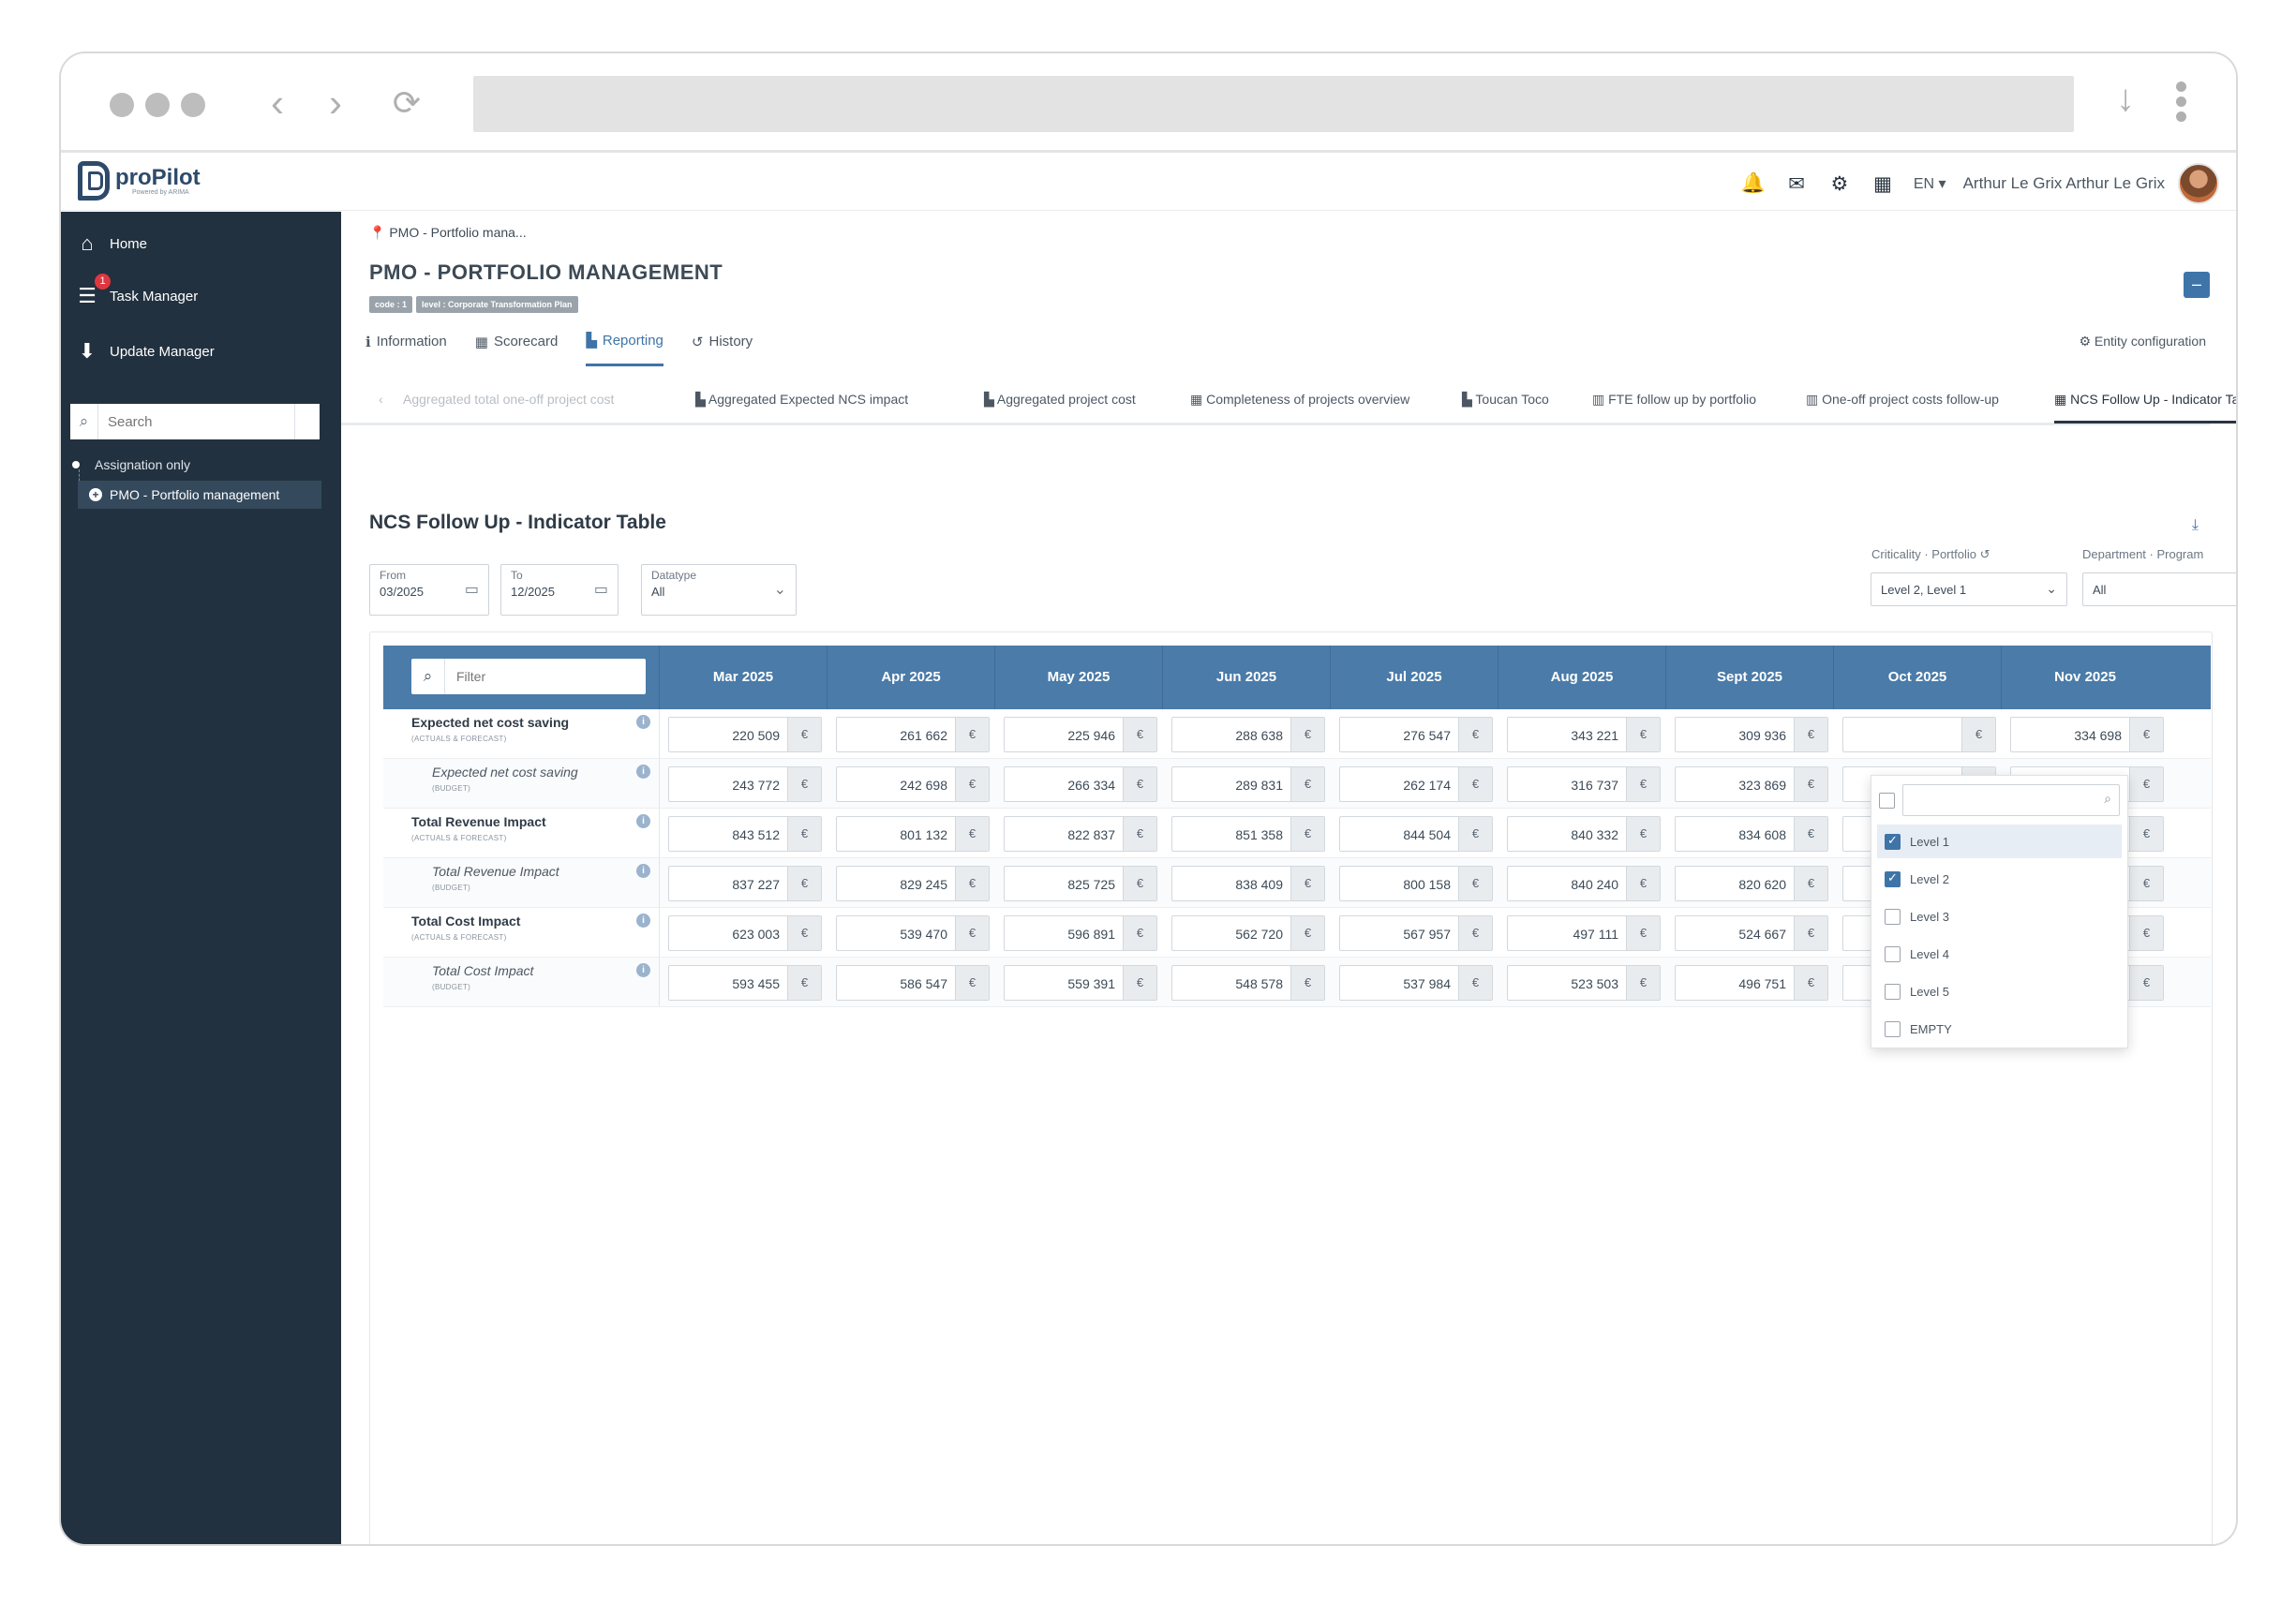  What do you see at coordinates (1584, 734) in the screenshot?
I see `value-input: 343 221 €` at bounding box center [1584, 734].